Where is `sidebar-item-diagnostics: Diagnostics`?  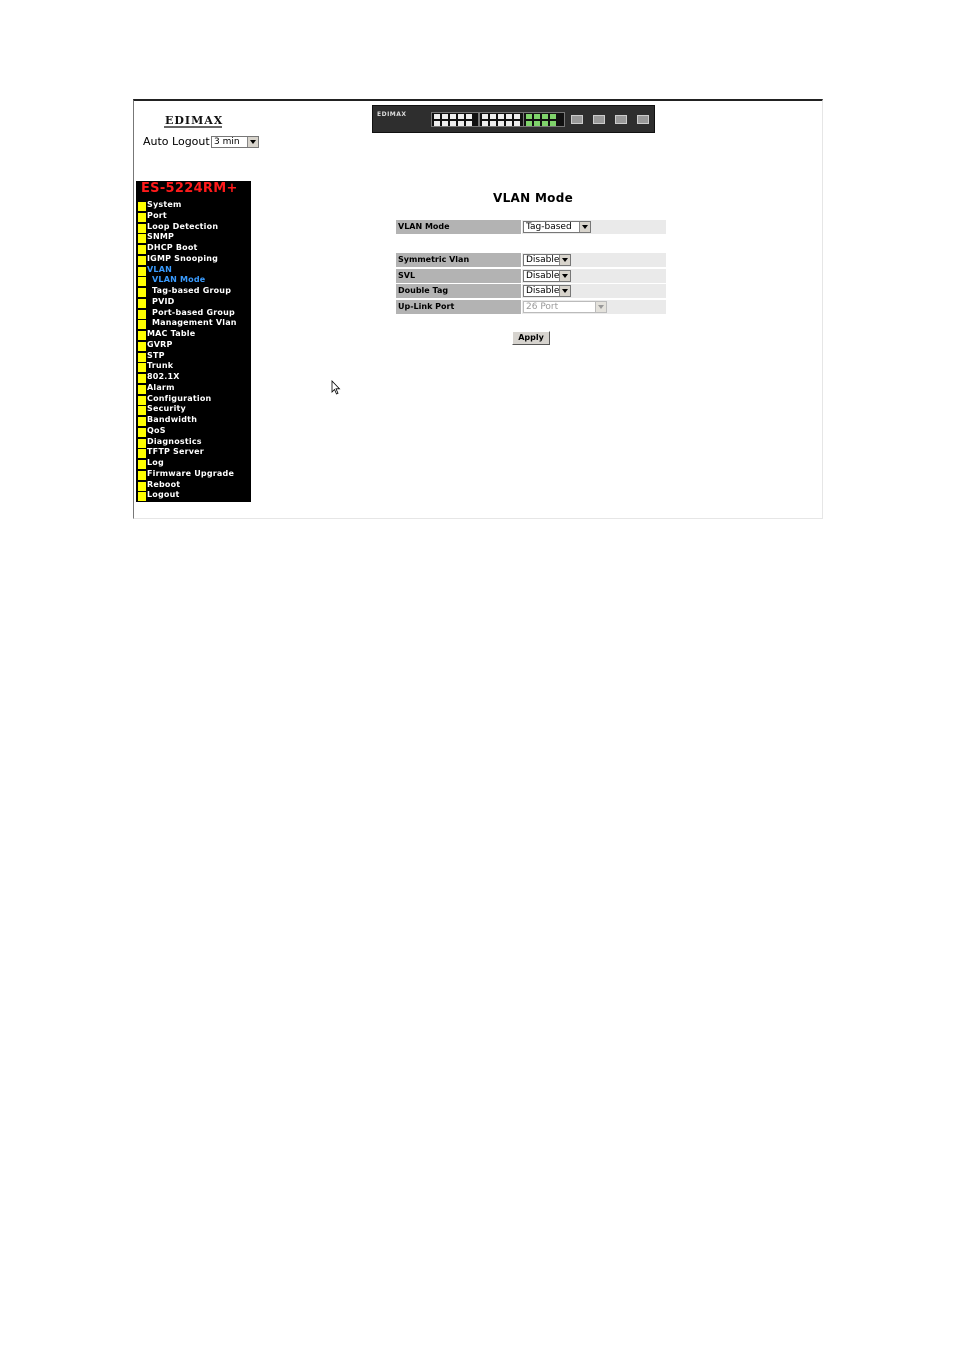 sidebar-item-diagnostics: Diagnostics is located at coordinates (193, 442).